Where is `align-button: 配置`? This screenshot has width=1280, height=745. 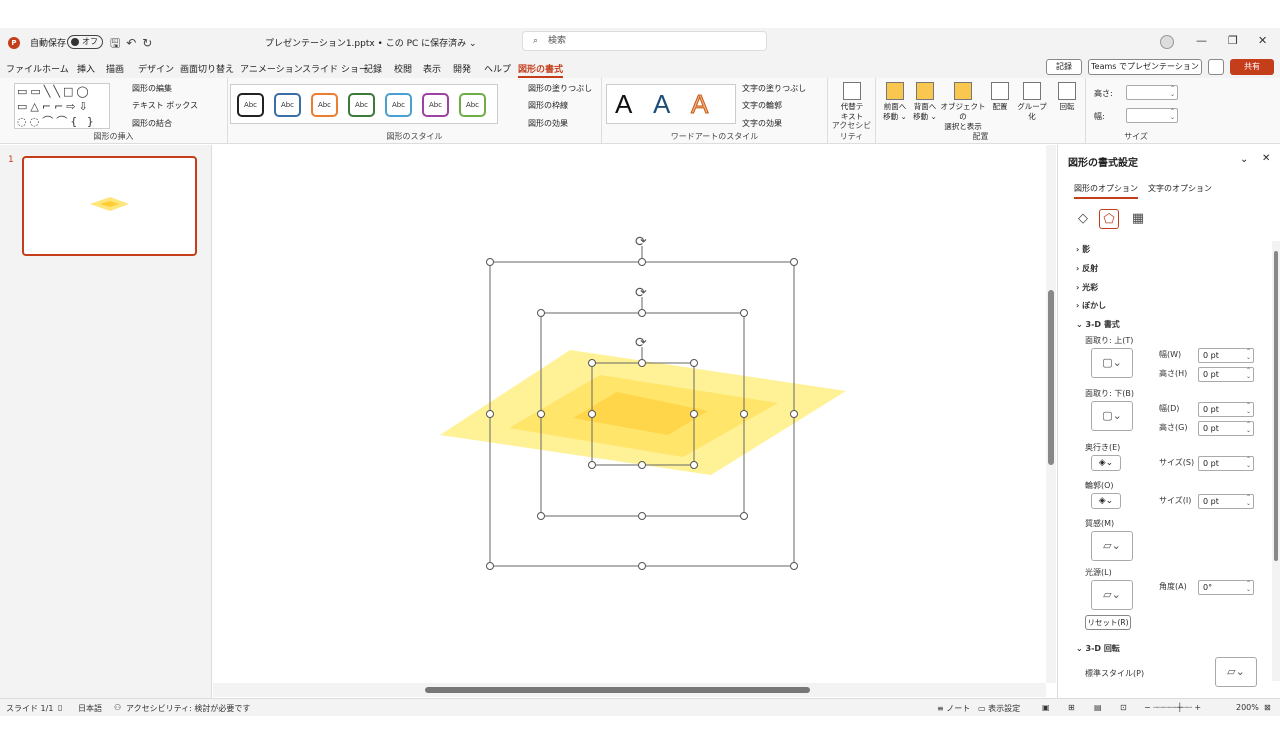
align-button: 配置 is located at coordinates (1000, 97).